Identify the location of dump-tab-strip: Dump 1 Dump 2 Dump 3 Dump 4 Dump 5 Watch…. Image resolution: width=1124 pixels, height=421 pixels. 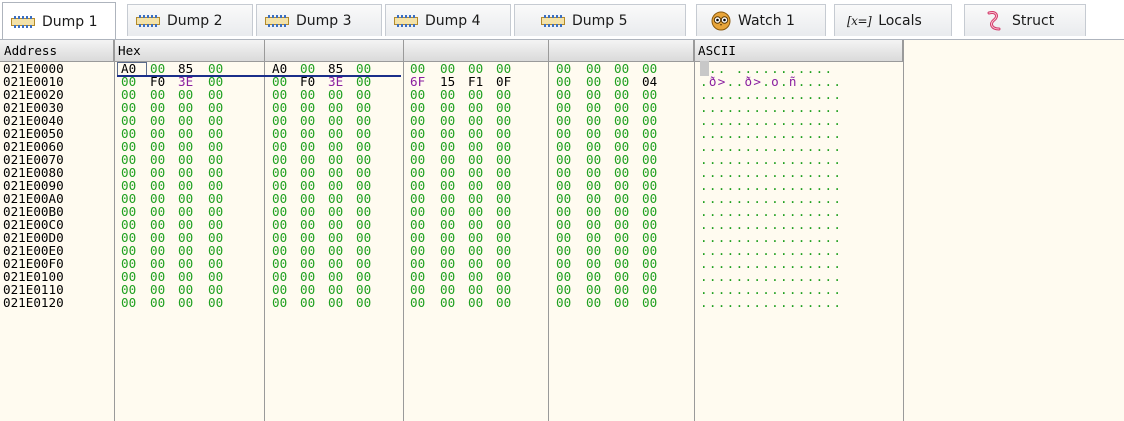
(562, 20).